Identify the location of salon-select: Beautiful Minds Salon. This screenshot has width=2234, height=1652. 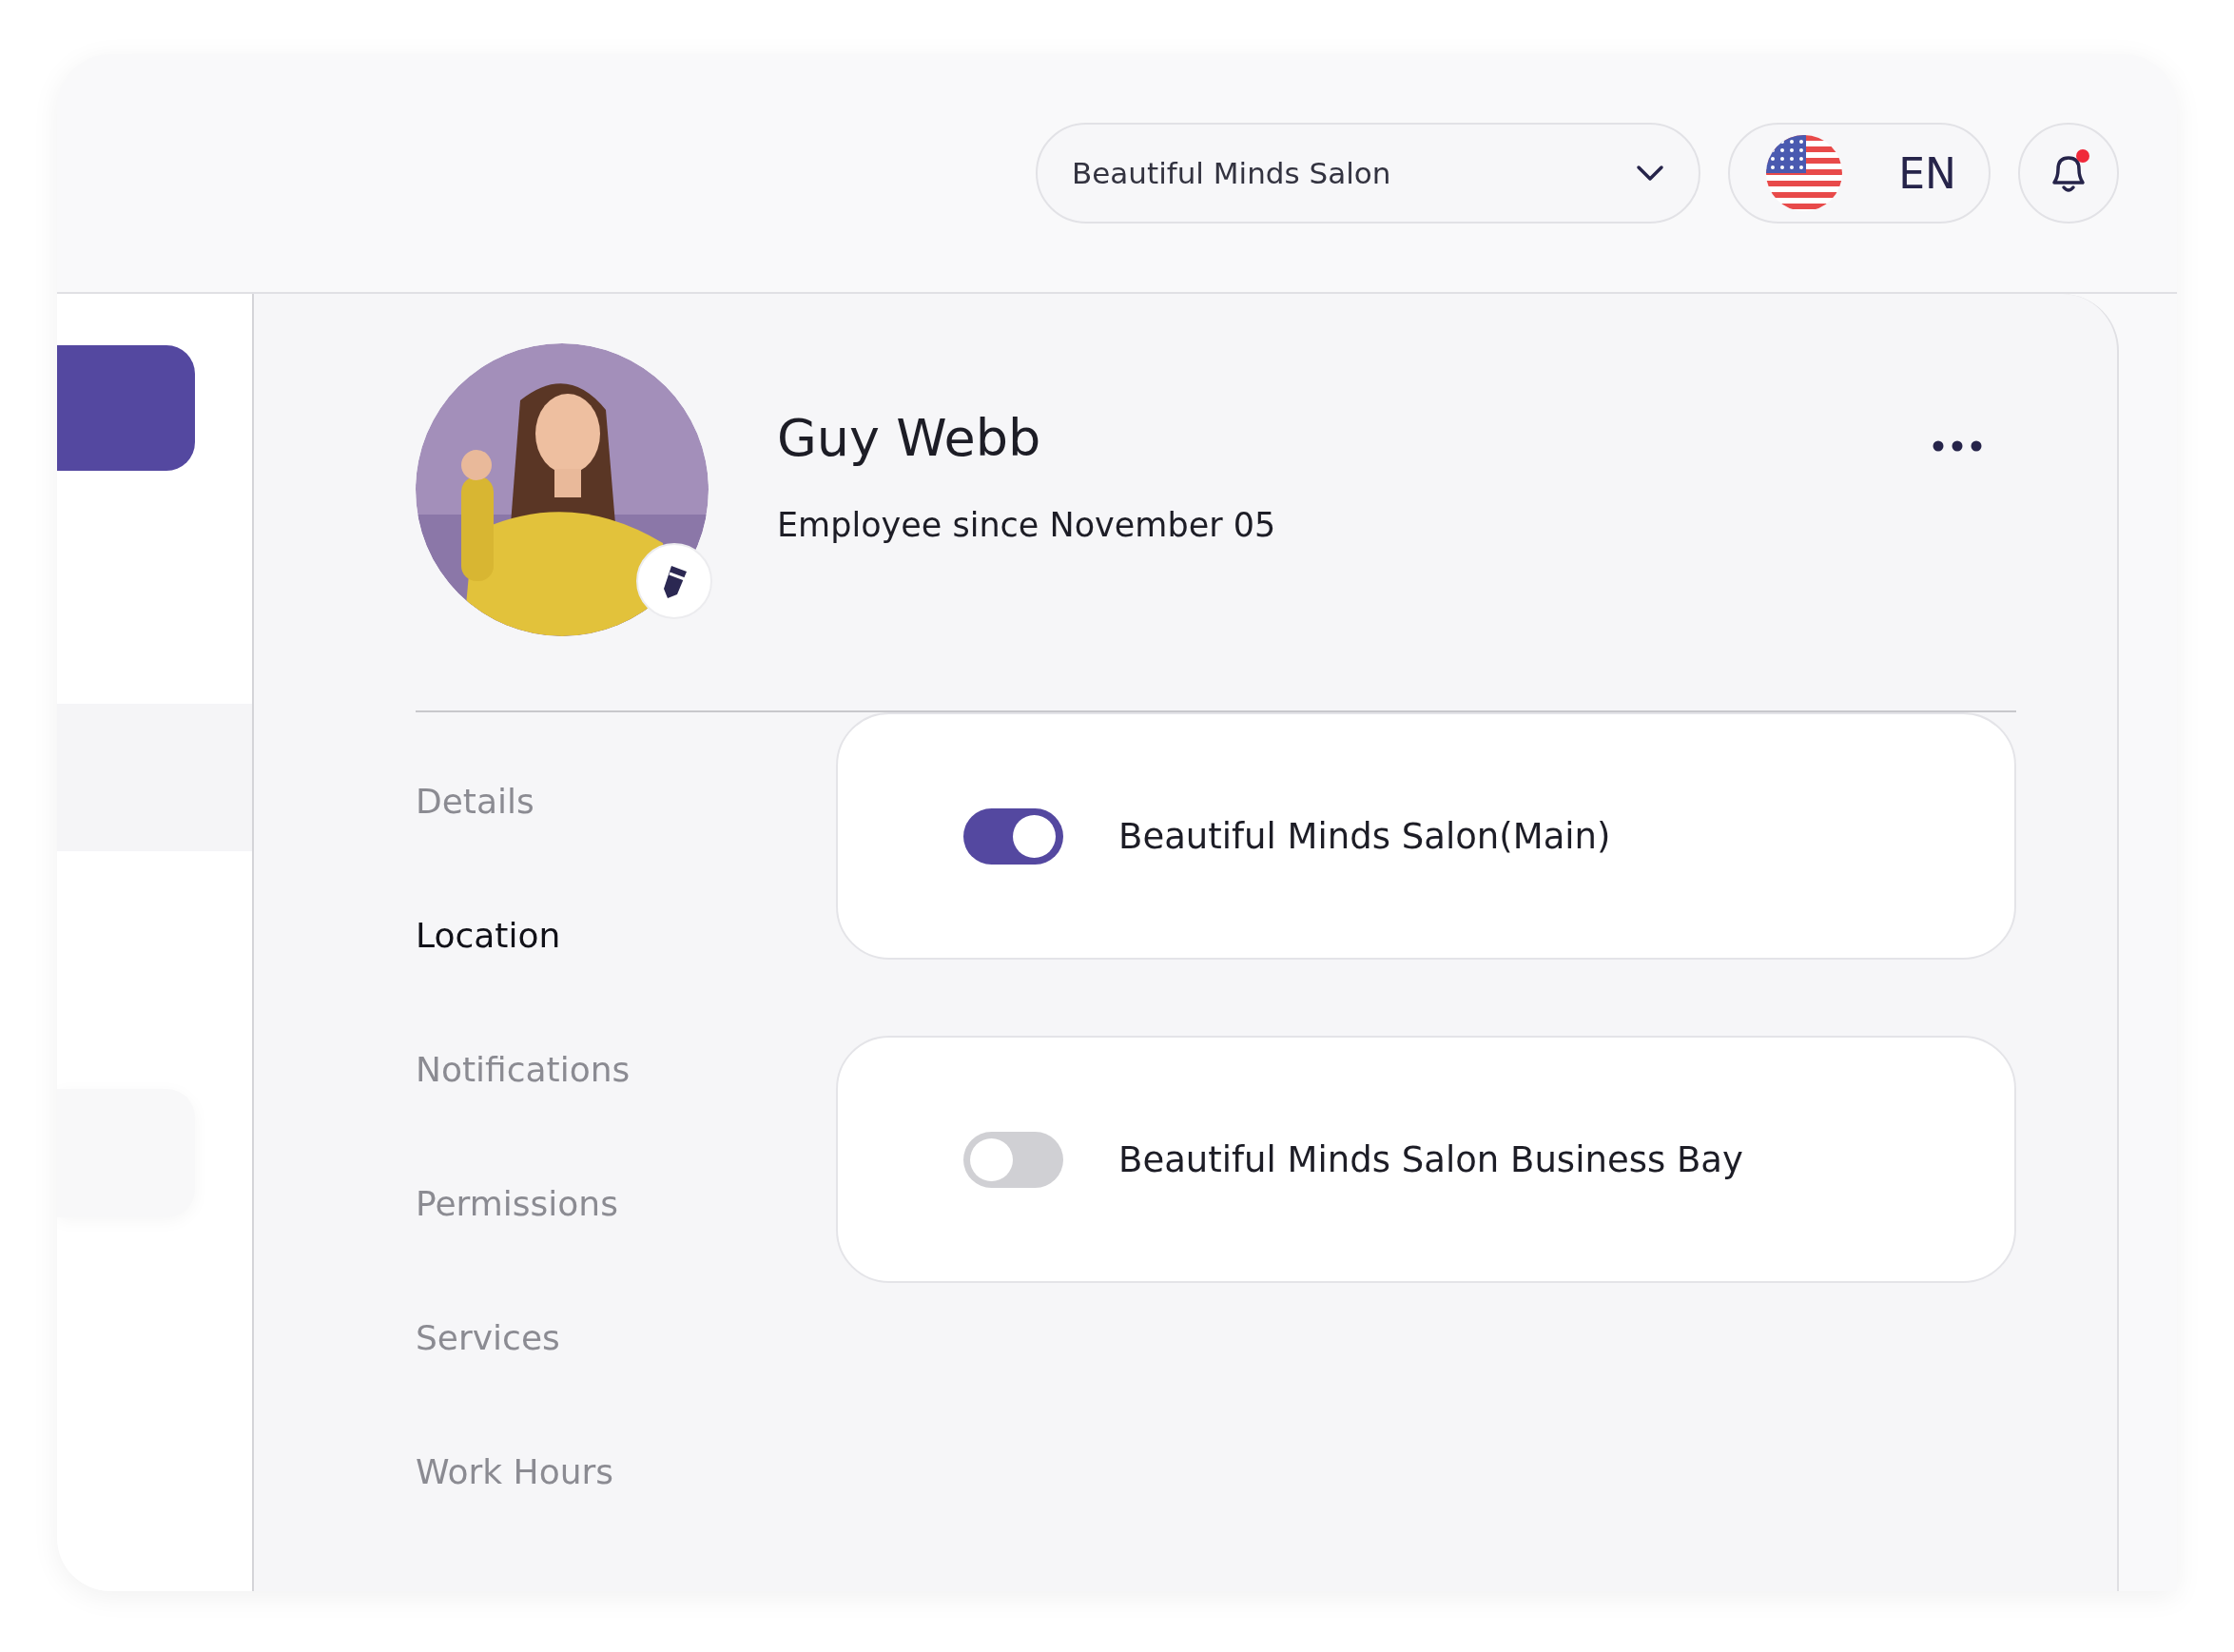
(1368, 173).